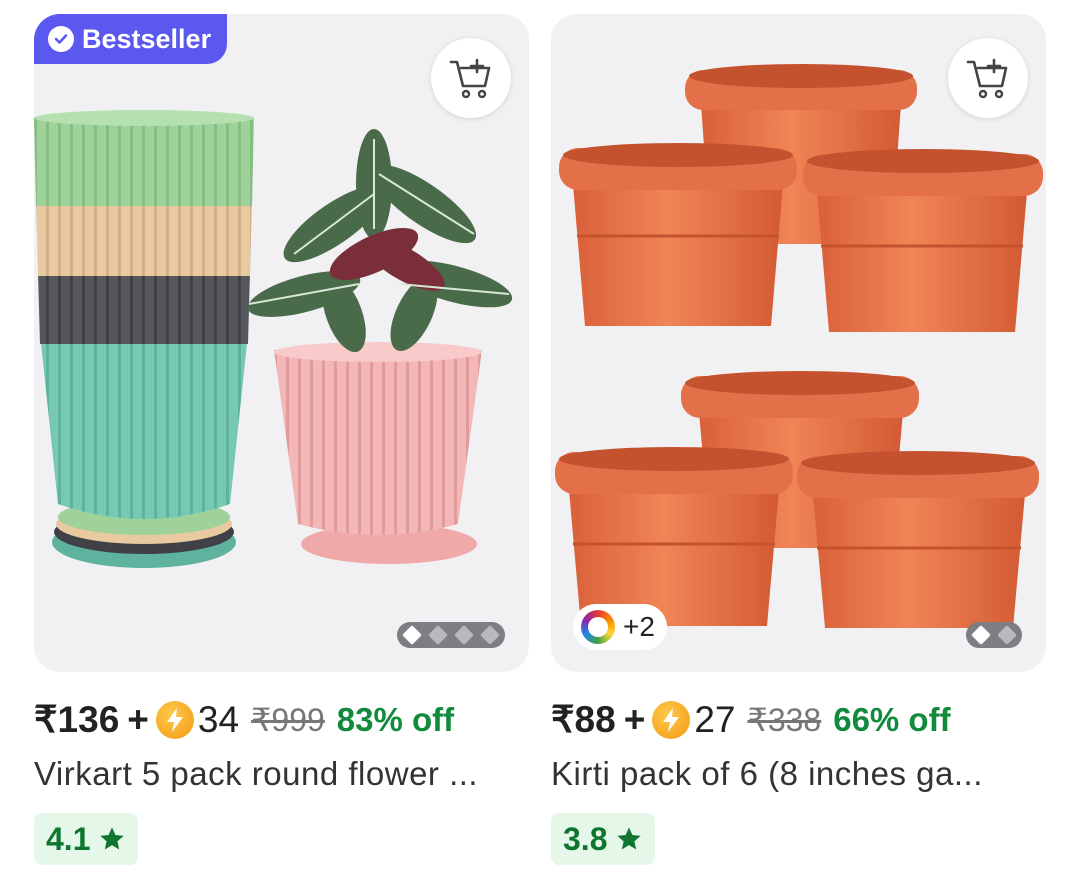 This screenshot has width=1080, height=884. I want to click on price-row: ₹88 + 27 ₹338 66% off, so click(798, 719).